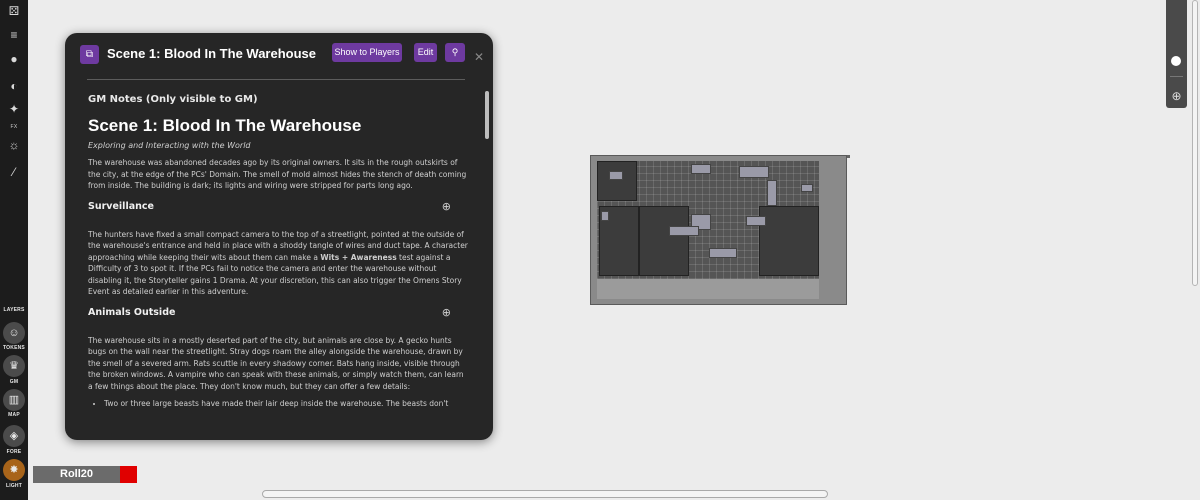 The height and width of the screenshot is (500, 1200). Describe the element at coordinates (269, 206) in the screenshot. I see `section-heading: Surveillance ⊕` at that location.